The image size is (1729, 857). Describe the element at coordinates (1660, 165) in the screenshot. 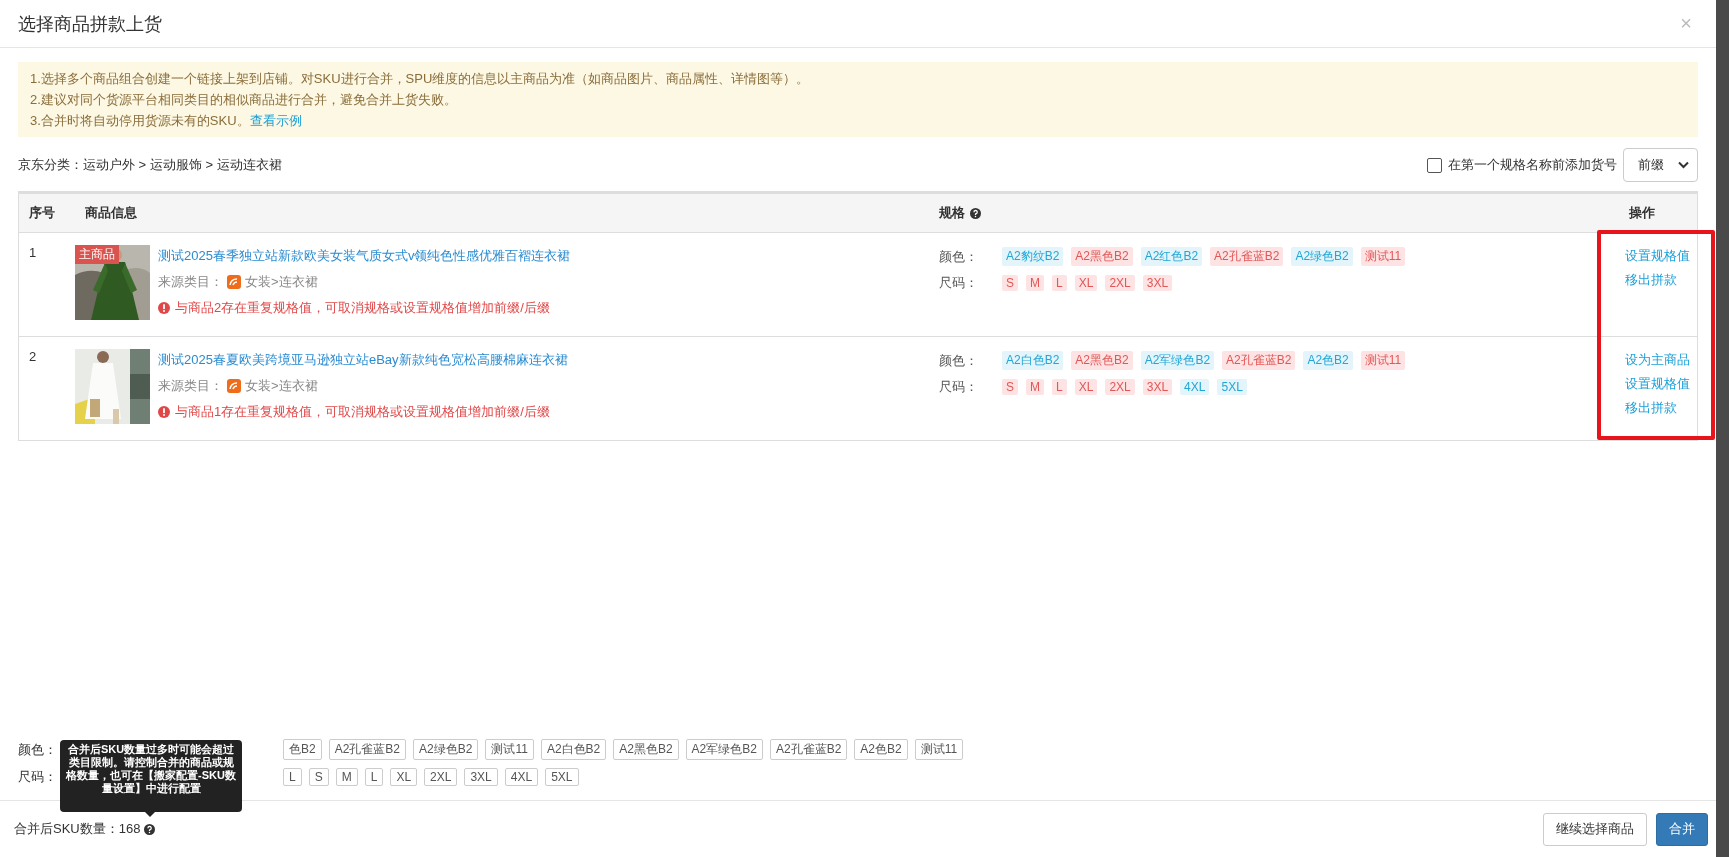

I see `prefix-select: 前缀` at that location.